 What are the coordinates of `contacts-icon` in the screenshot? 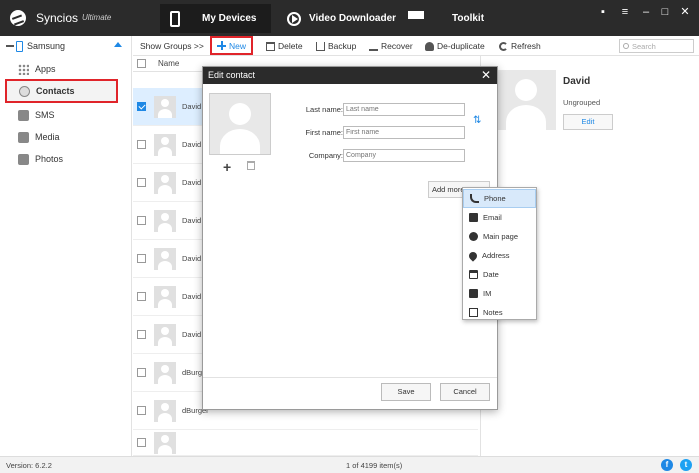 It's located at (24, 91).